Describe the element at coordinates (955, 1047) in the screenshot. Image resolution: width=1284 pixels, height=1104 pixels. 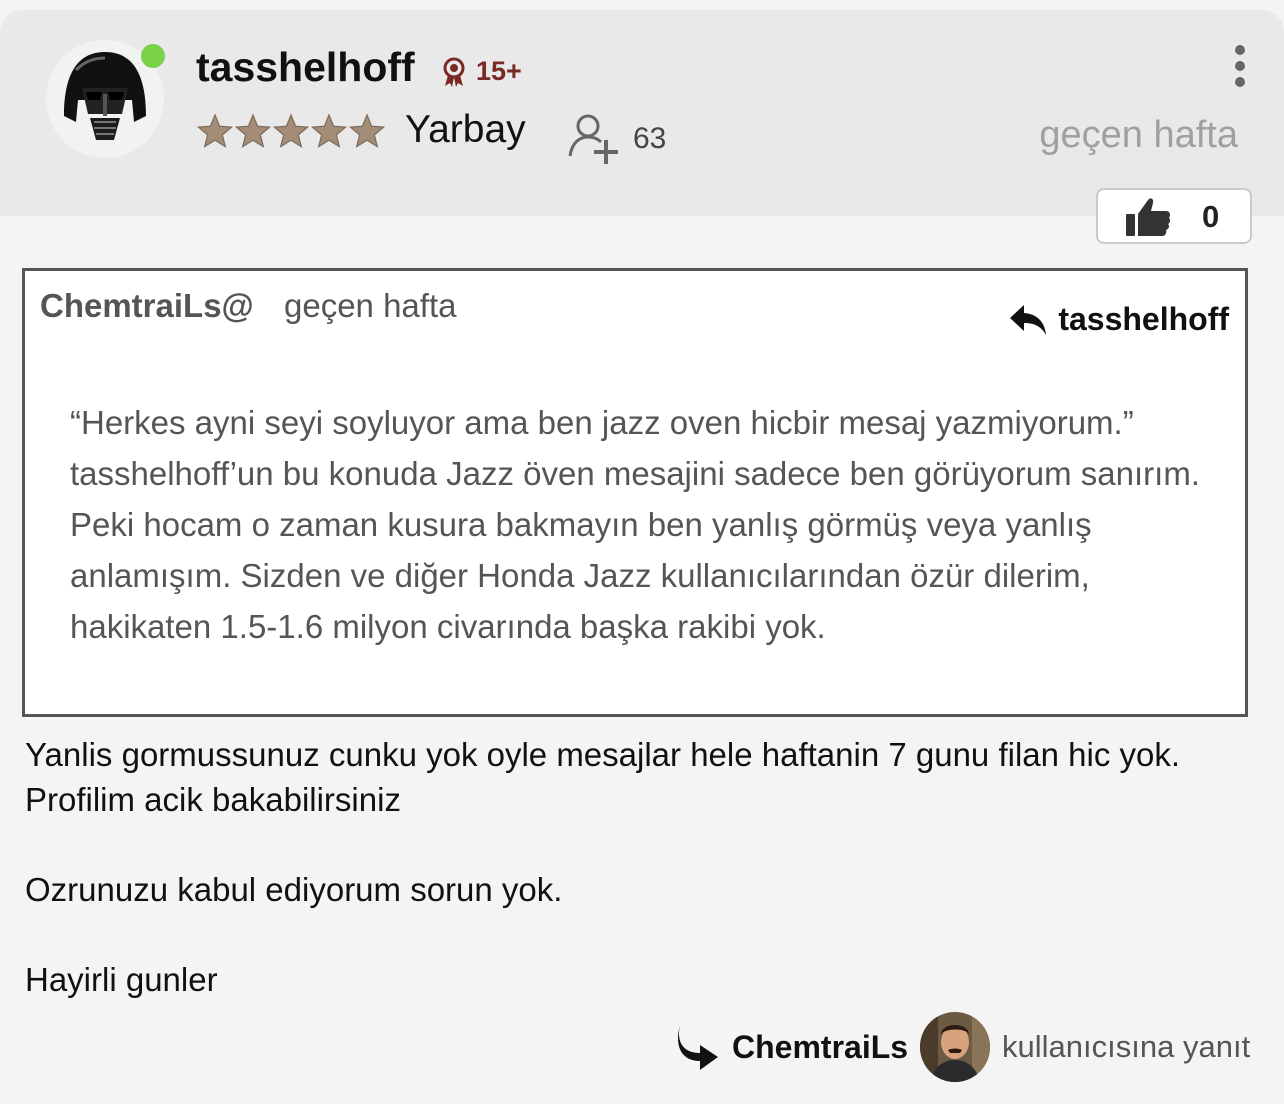
I see `reply-to-avatar` at that location.